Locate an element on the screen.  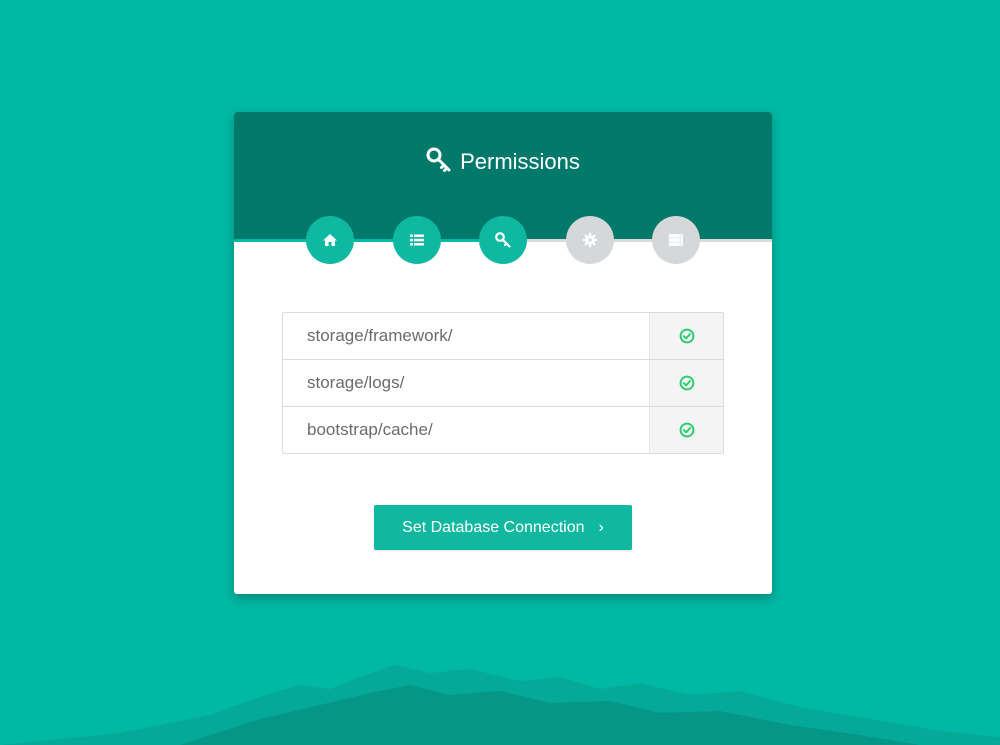
step-welcome is located at coordinates (330, 240).